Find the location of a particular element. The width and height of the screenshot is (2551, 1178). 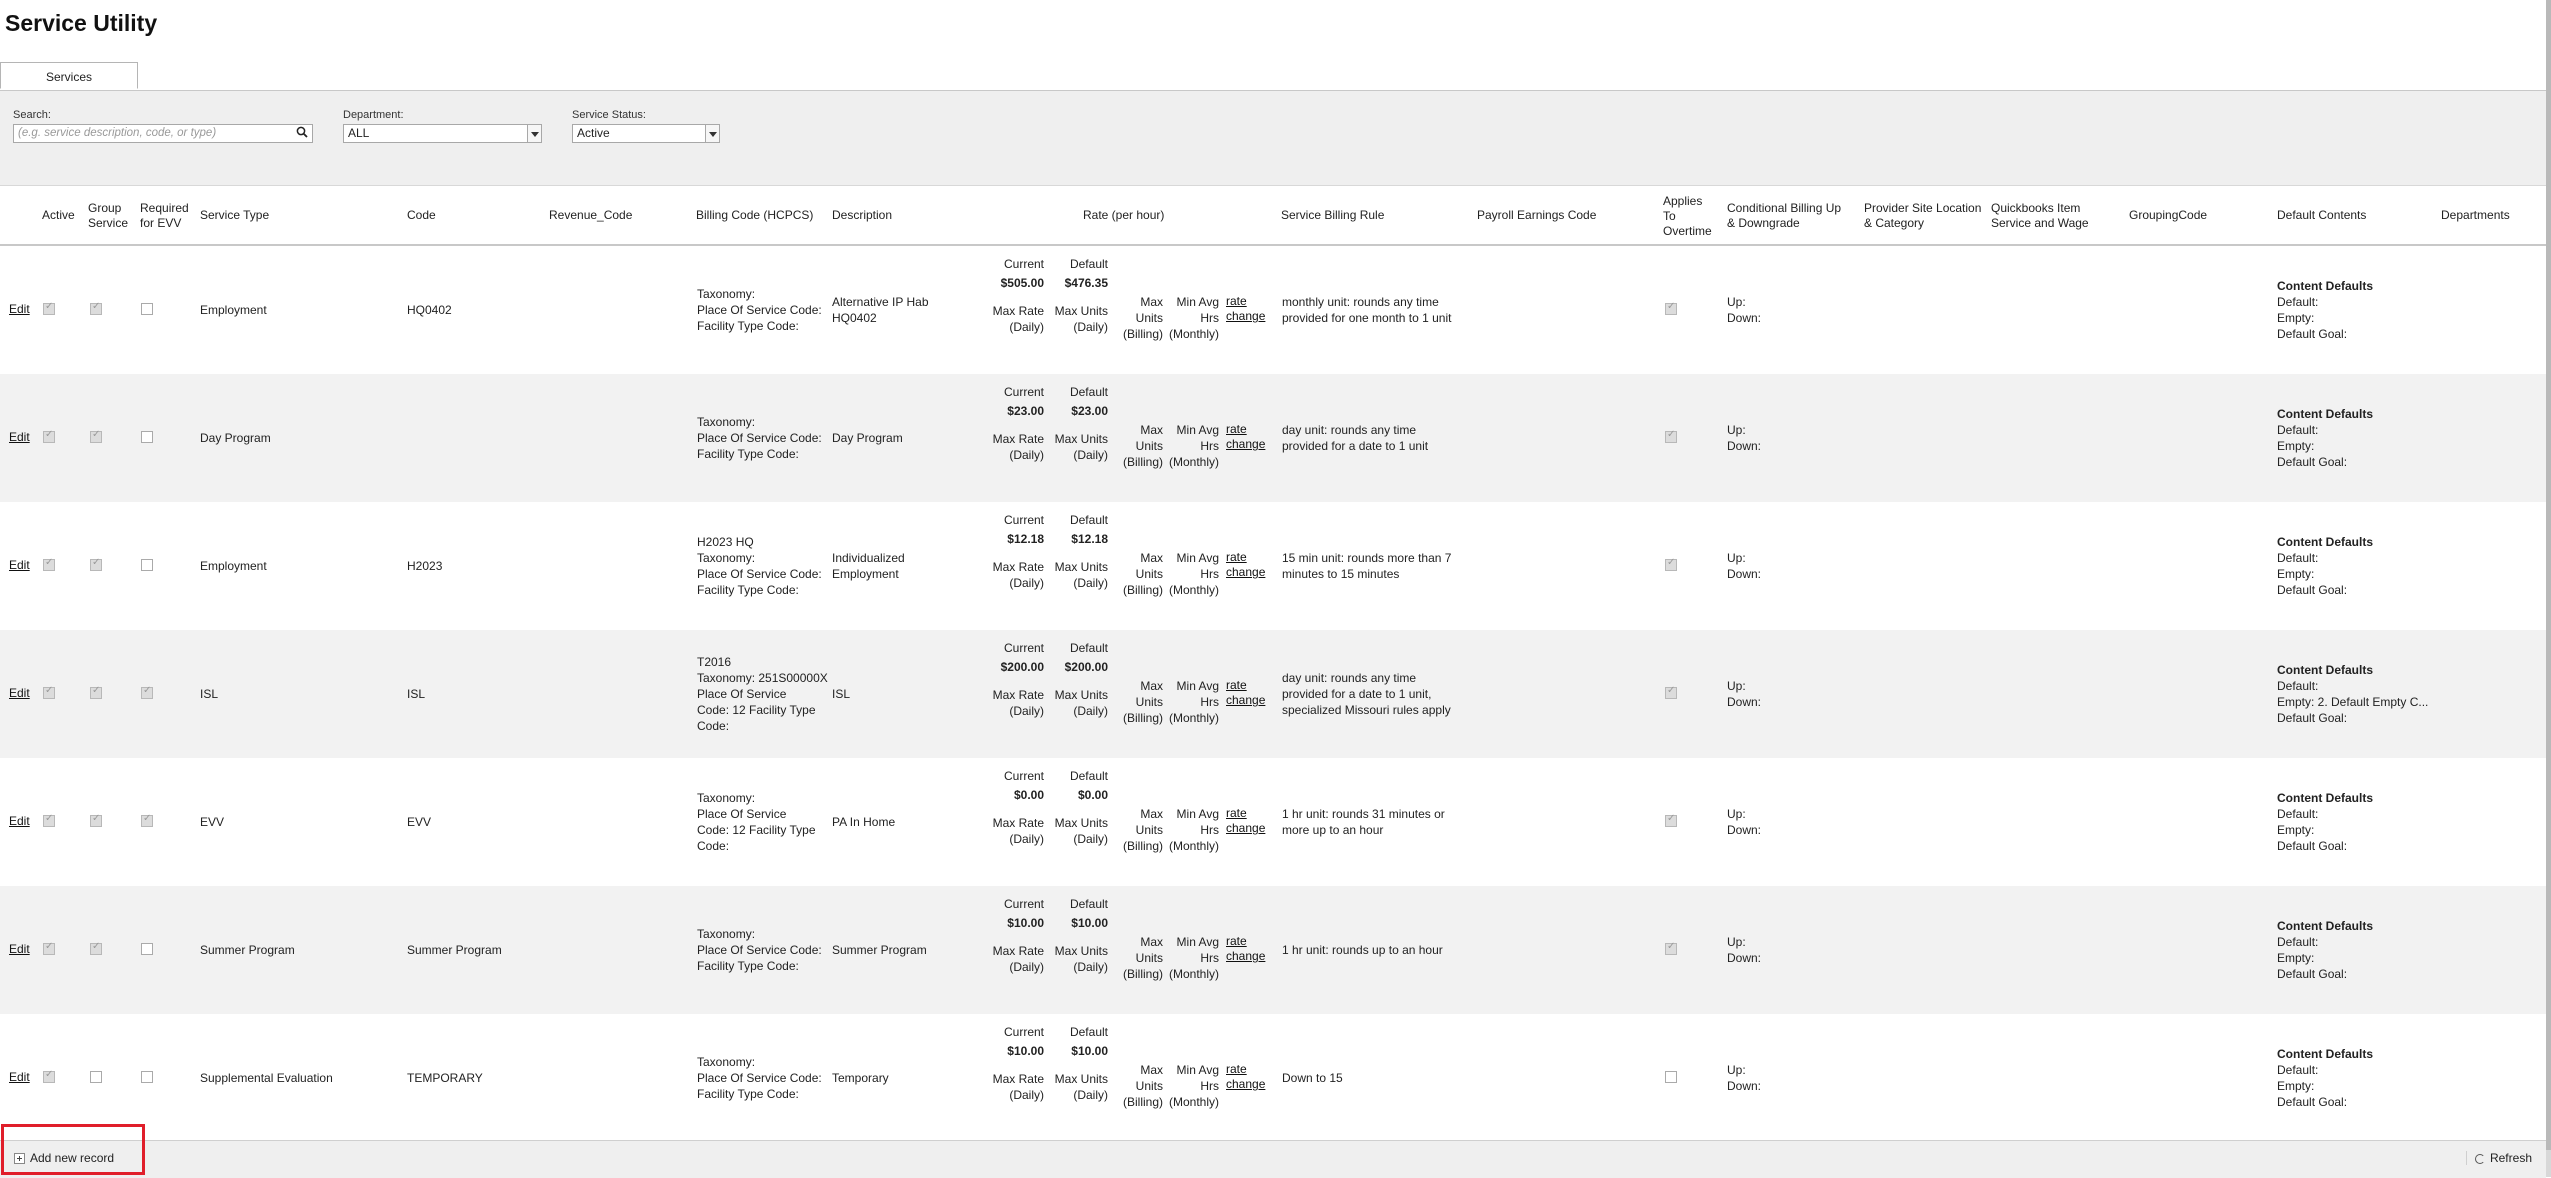

col-billing-rule: Service Billing Rule is located at coordinates (1332, 215).